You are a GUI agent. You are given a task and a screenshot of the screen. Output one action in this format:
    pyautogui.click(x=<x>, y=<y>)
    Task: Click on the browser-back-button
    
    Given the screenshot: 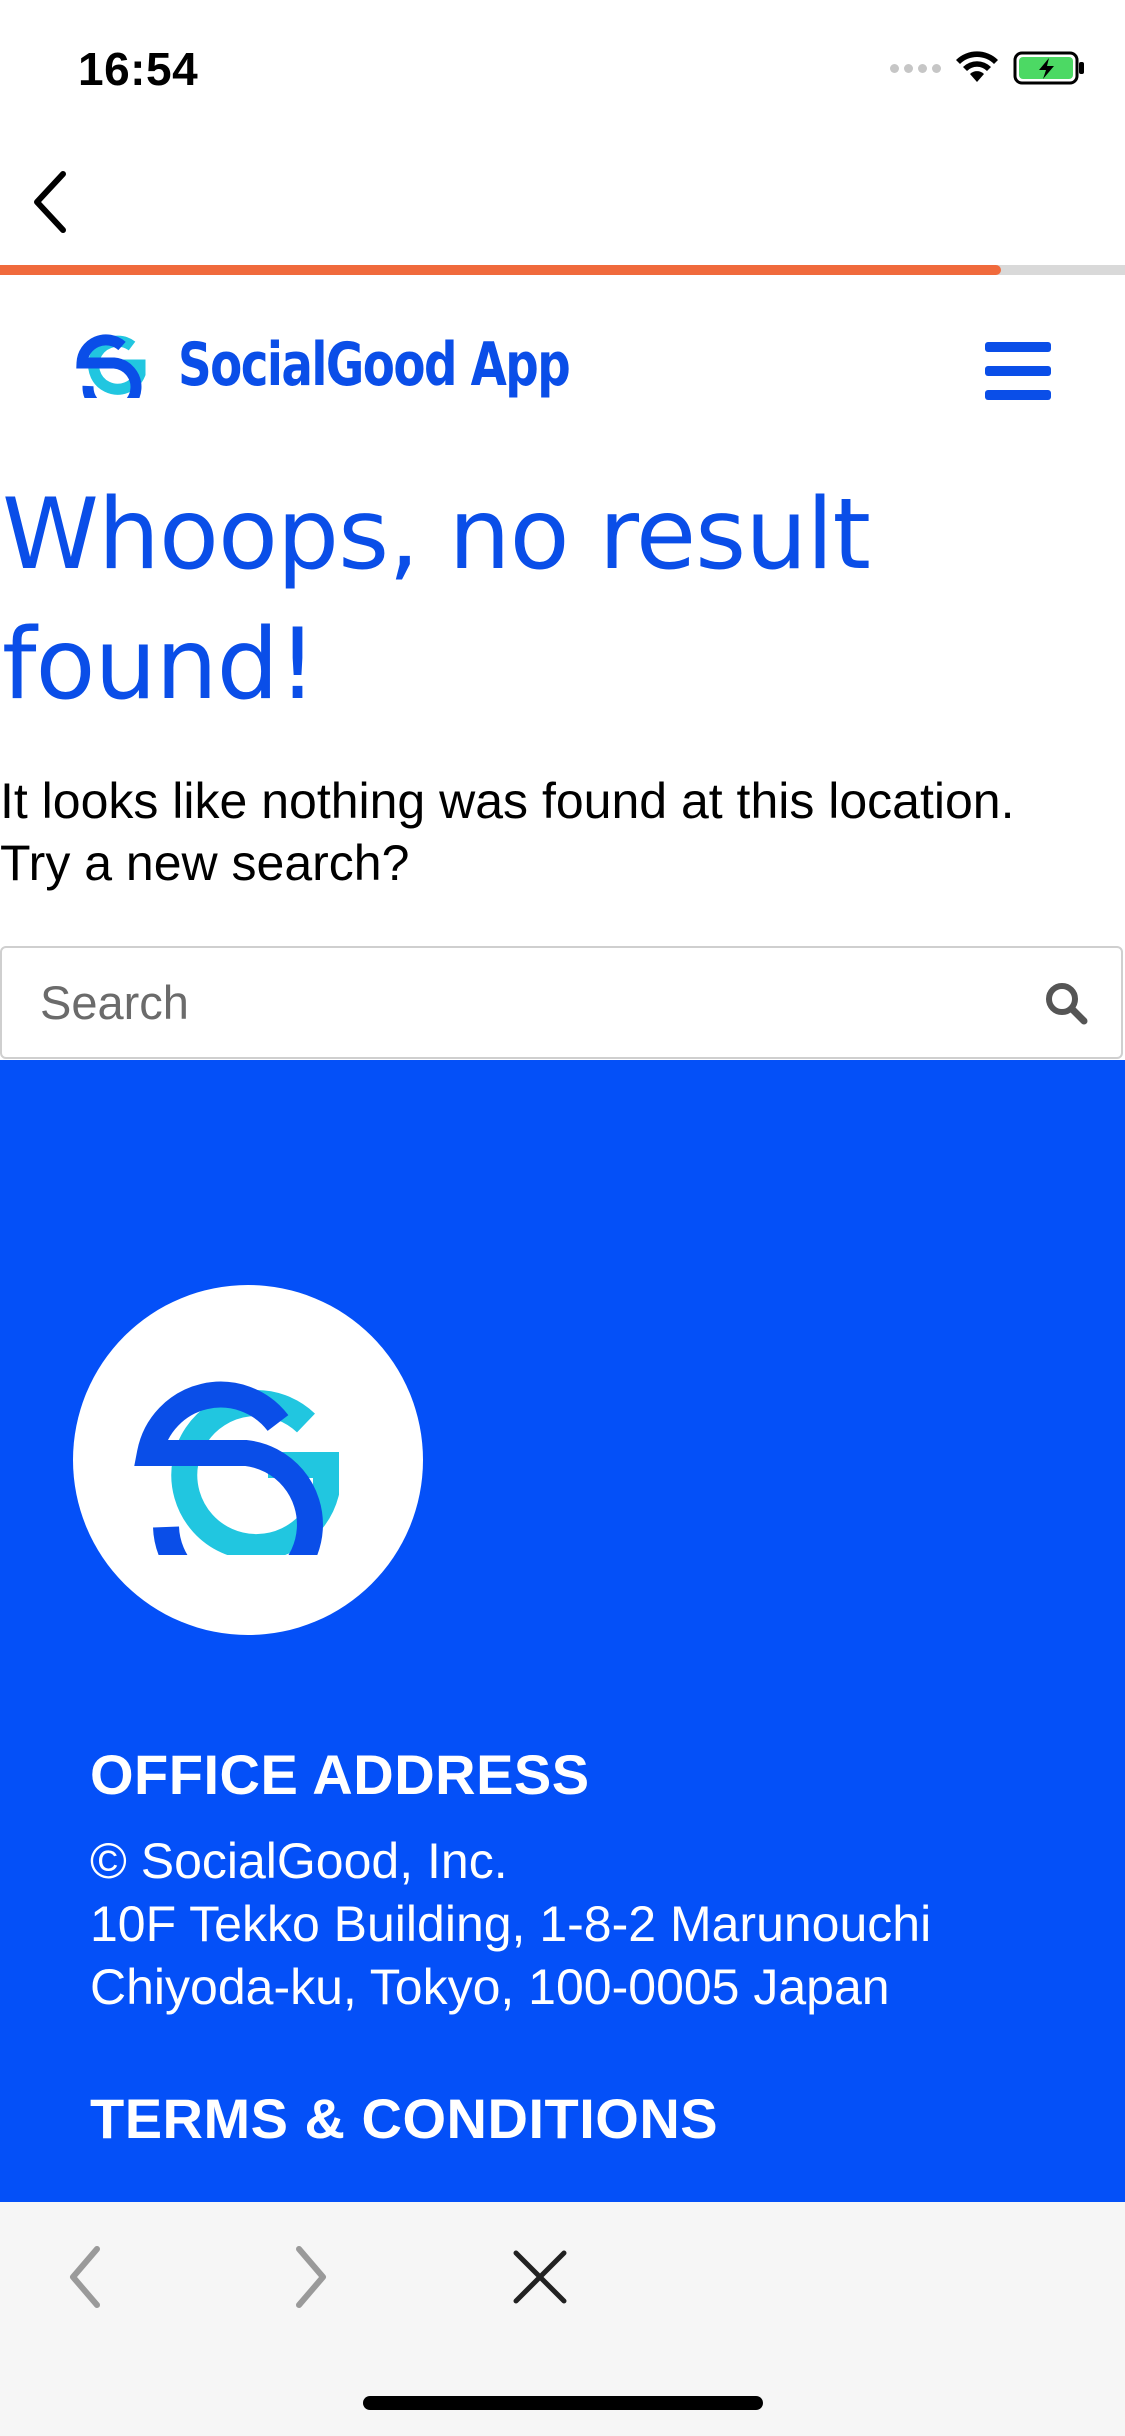 What is the action you would take?
    pyautogui.click(x=85, y=2277)
    